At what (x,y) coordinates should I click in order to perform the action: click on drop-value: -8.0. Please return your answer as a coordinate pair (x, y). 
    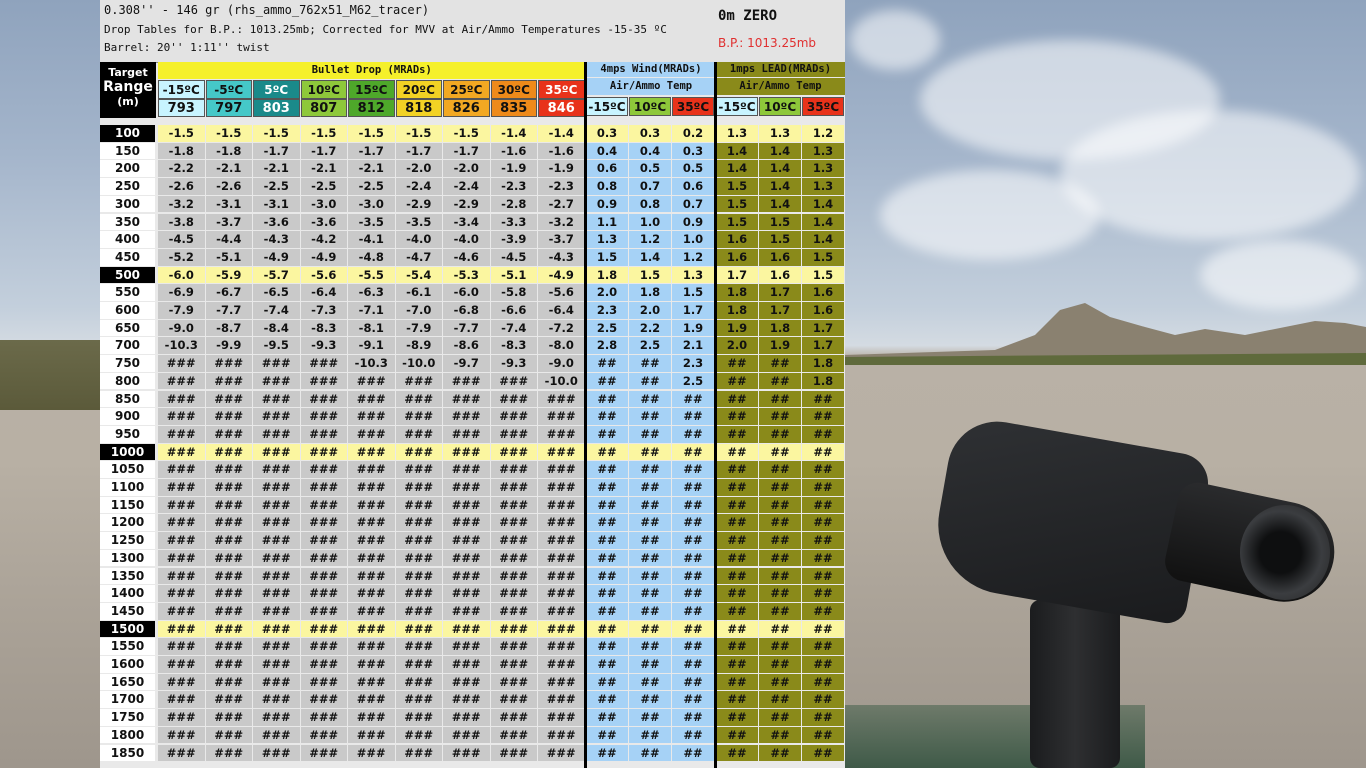
    Looking at the image, I should click on (561, 346).